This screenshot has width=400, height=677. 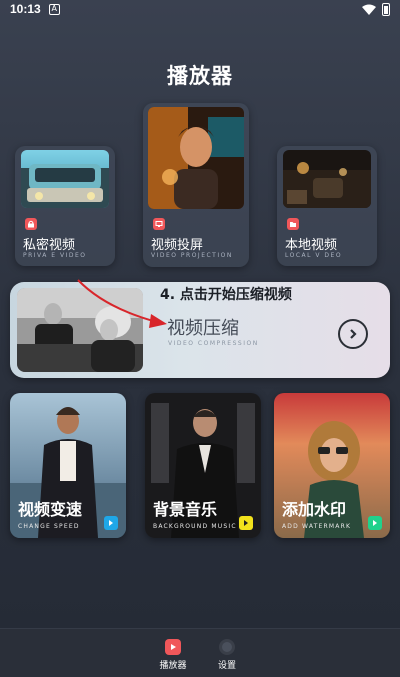 I want to click on background-music-card: 背景音乐 BACKGROUND MUSIC, so click(x=203, y=465).